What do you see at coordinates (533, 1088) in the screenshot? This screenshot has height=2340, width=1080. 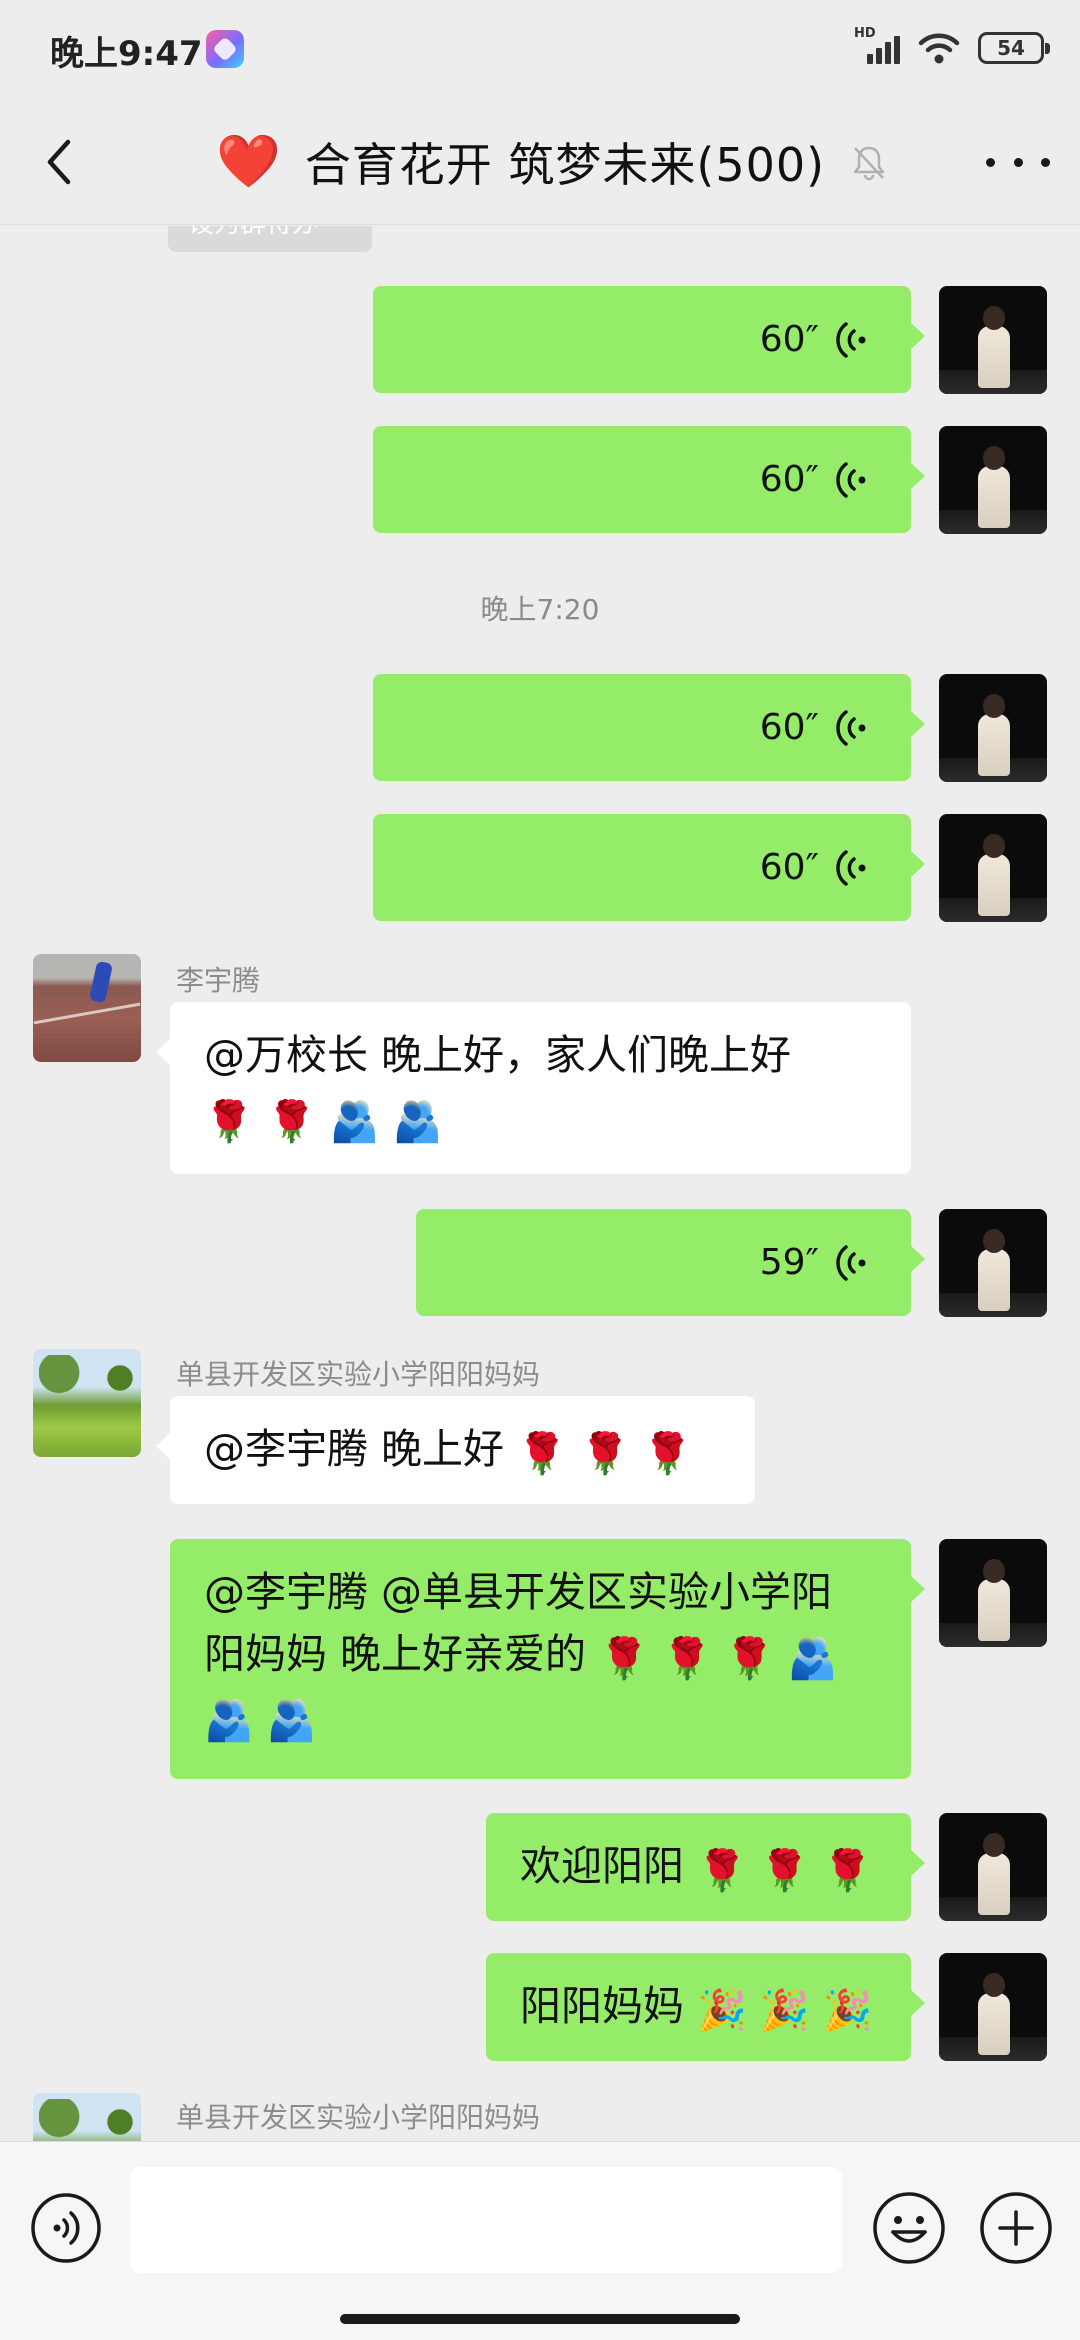 I see `text-message: @万校长 晚上好，家人们晚上好 🌹 🌹 🫂 🫂` at bounding box center [533, 1088].